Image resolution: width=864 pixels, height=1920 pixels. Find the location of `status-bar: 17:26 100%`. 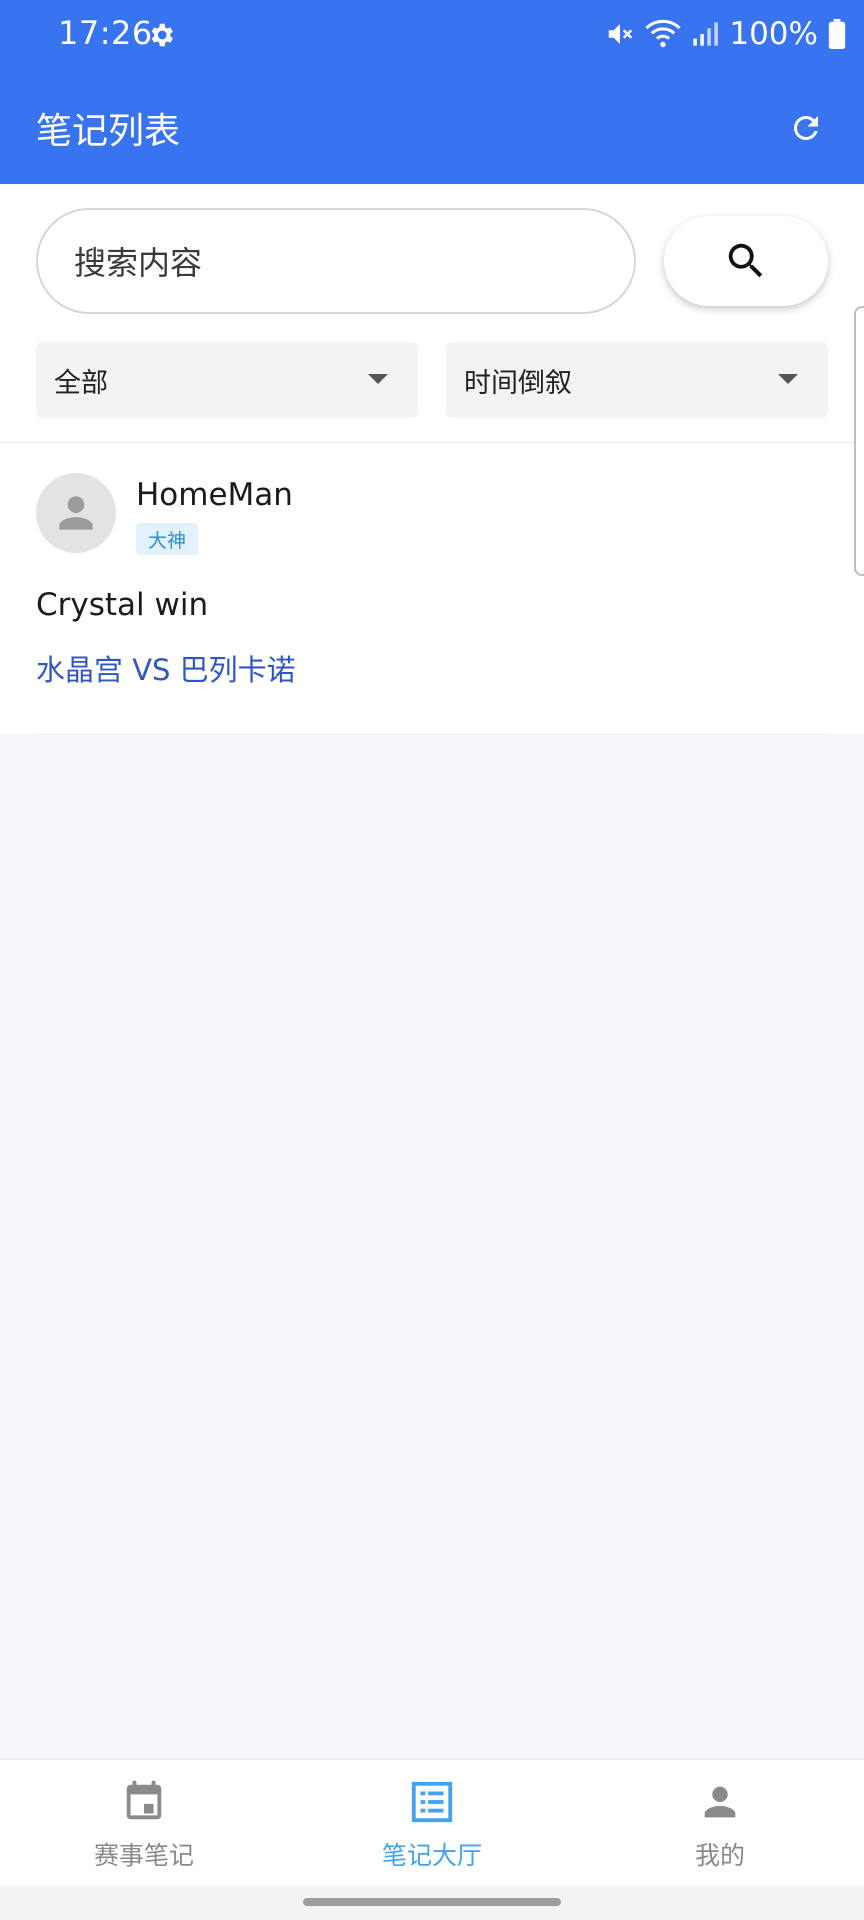

status-bar: 17:26 100% is located at coordinates (432, 36).